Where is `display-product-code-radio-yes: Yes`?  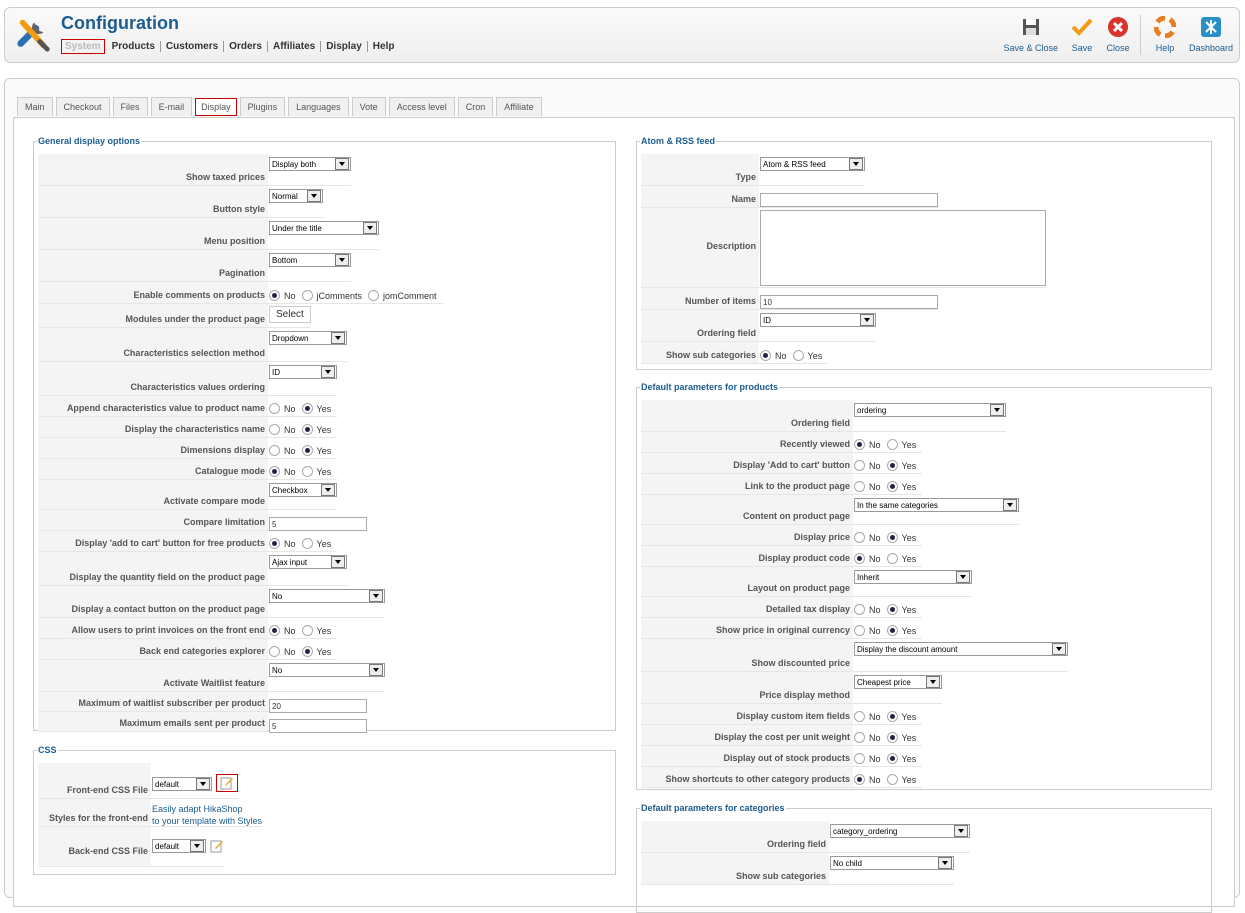 display-product-code-radio-yes: Yes is located at coordinates (901, 558).